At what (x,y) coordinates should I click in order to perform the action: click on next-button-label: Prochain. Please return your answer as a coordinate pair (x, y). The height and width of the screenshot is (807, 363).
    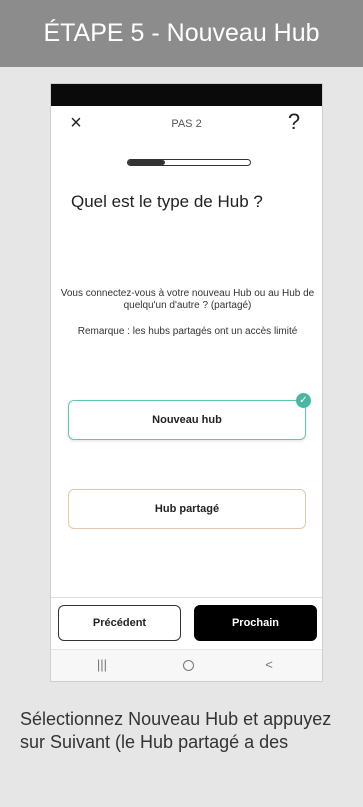
    Looking at the image, I should click on (255, 623).